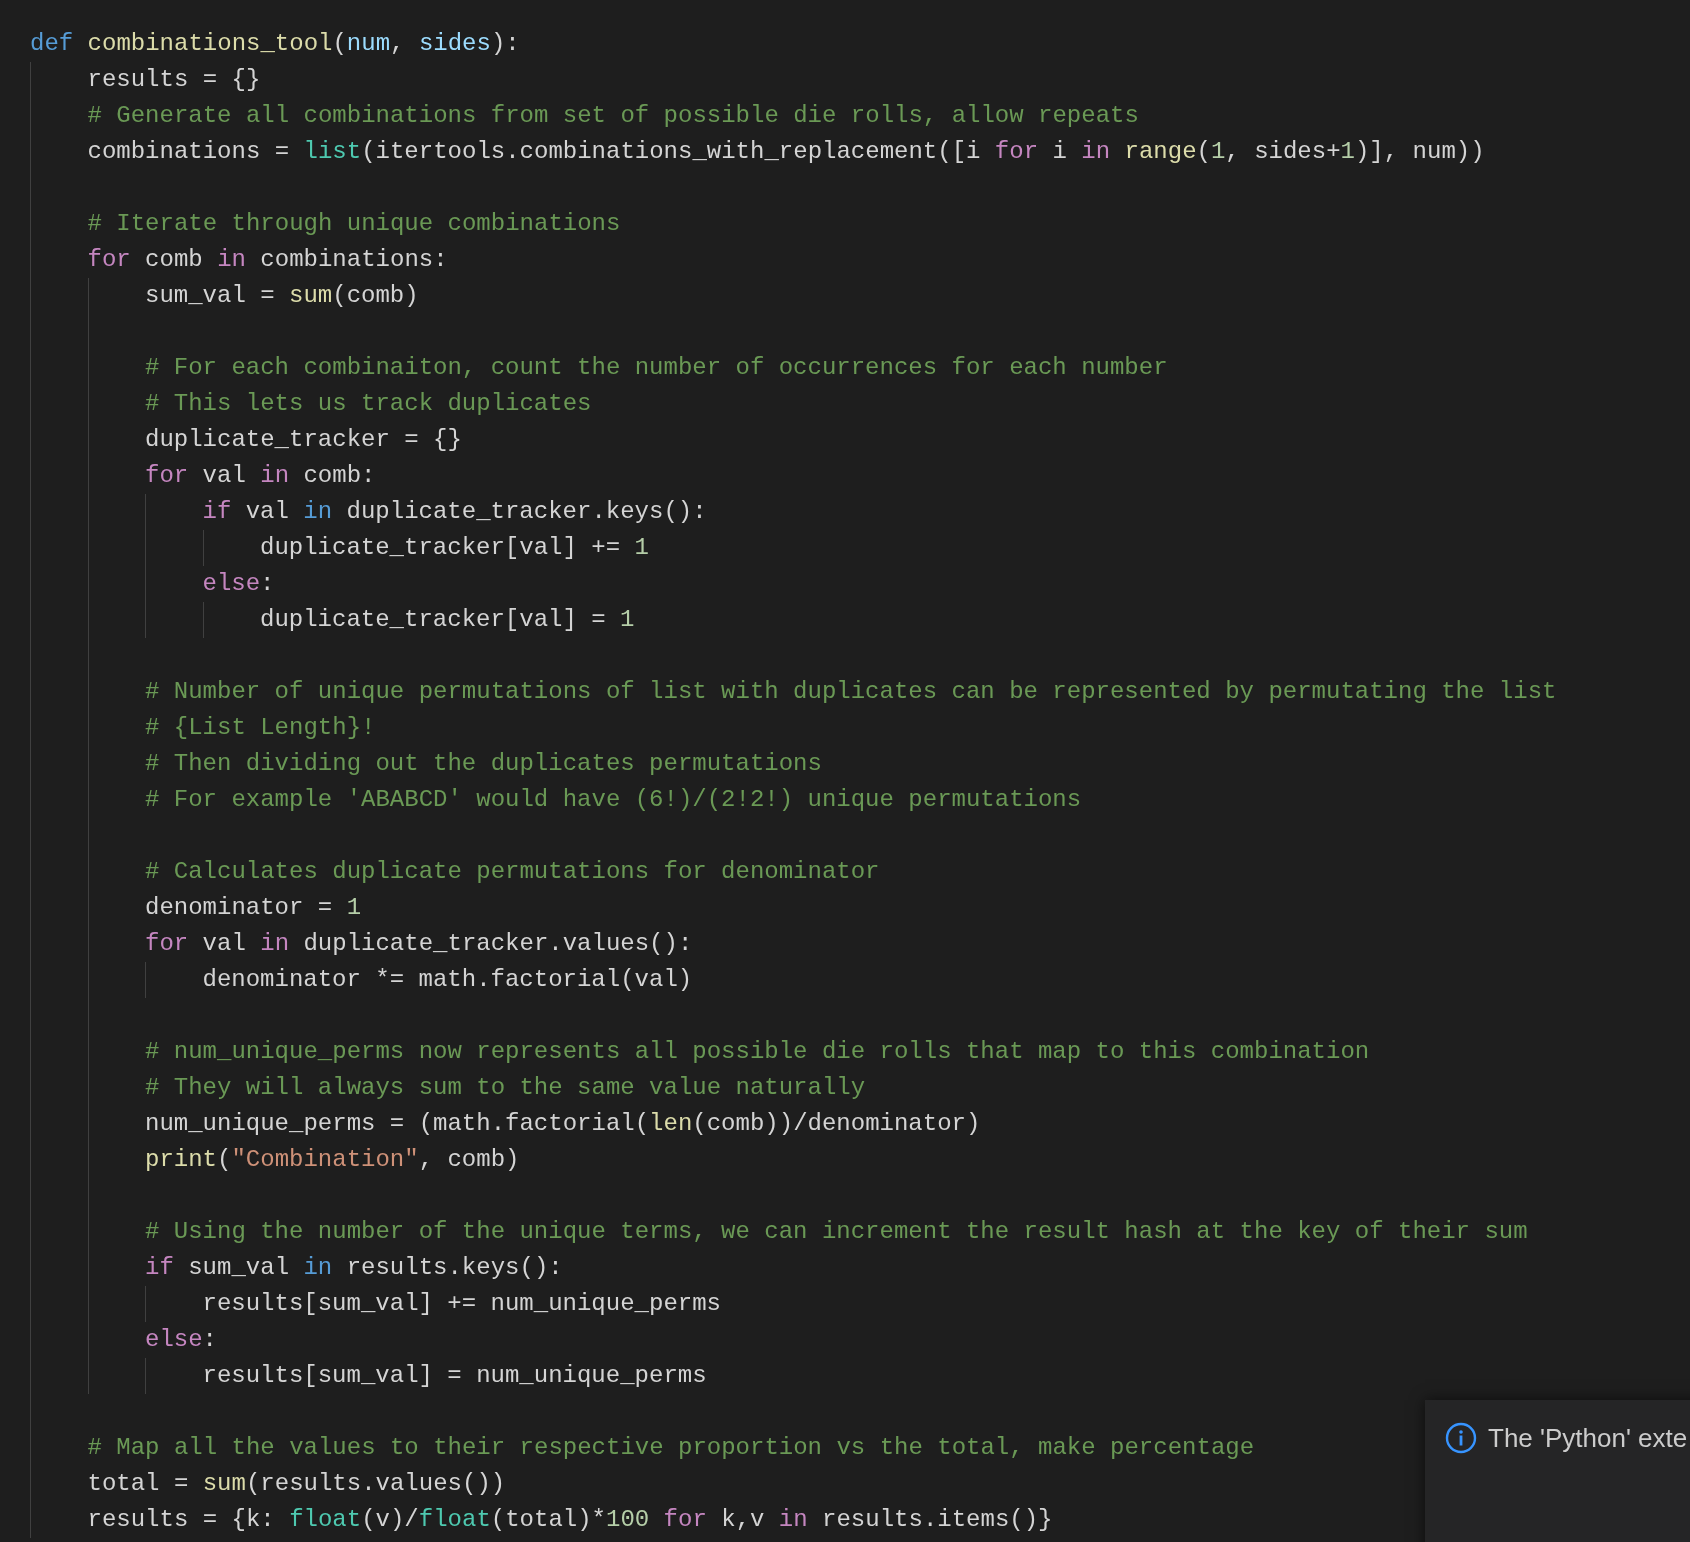  Describe the element at coordinates (570, 1520) in the screenshot. I see `code-line: results = {k: float(v)/float(total)*100 for k,v in results.items()}` at that location.